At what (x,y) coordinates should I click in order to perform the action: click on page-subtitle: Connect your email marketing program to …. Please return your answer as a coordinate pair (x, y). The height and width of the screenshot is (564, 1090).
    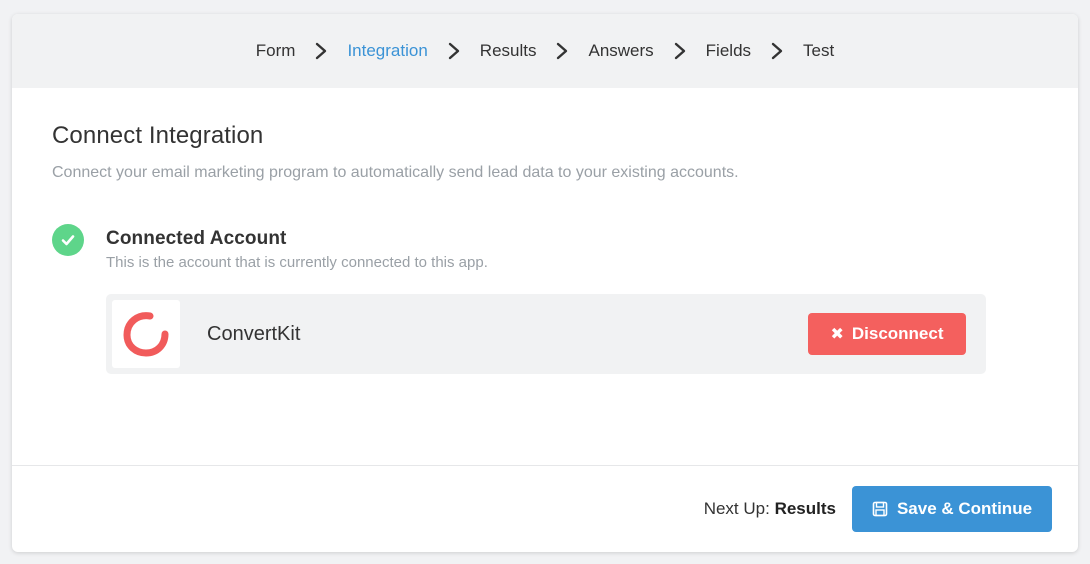
    Looking at the image, I should click on (395, 172).